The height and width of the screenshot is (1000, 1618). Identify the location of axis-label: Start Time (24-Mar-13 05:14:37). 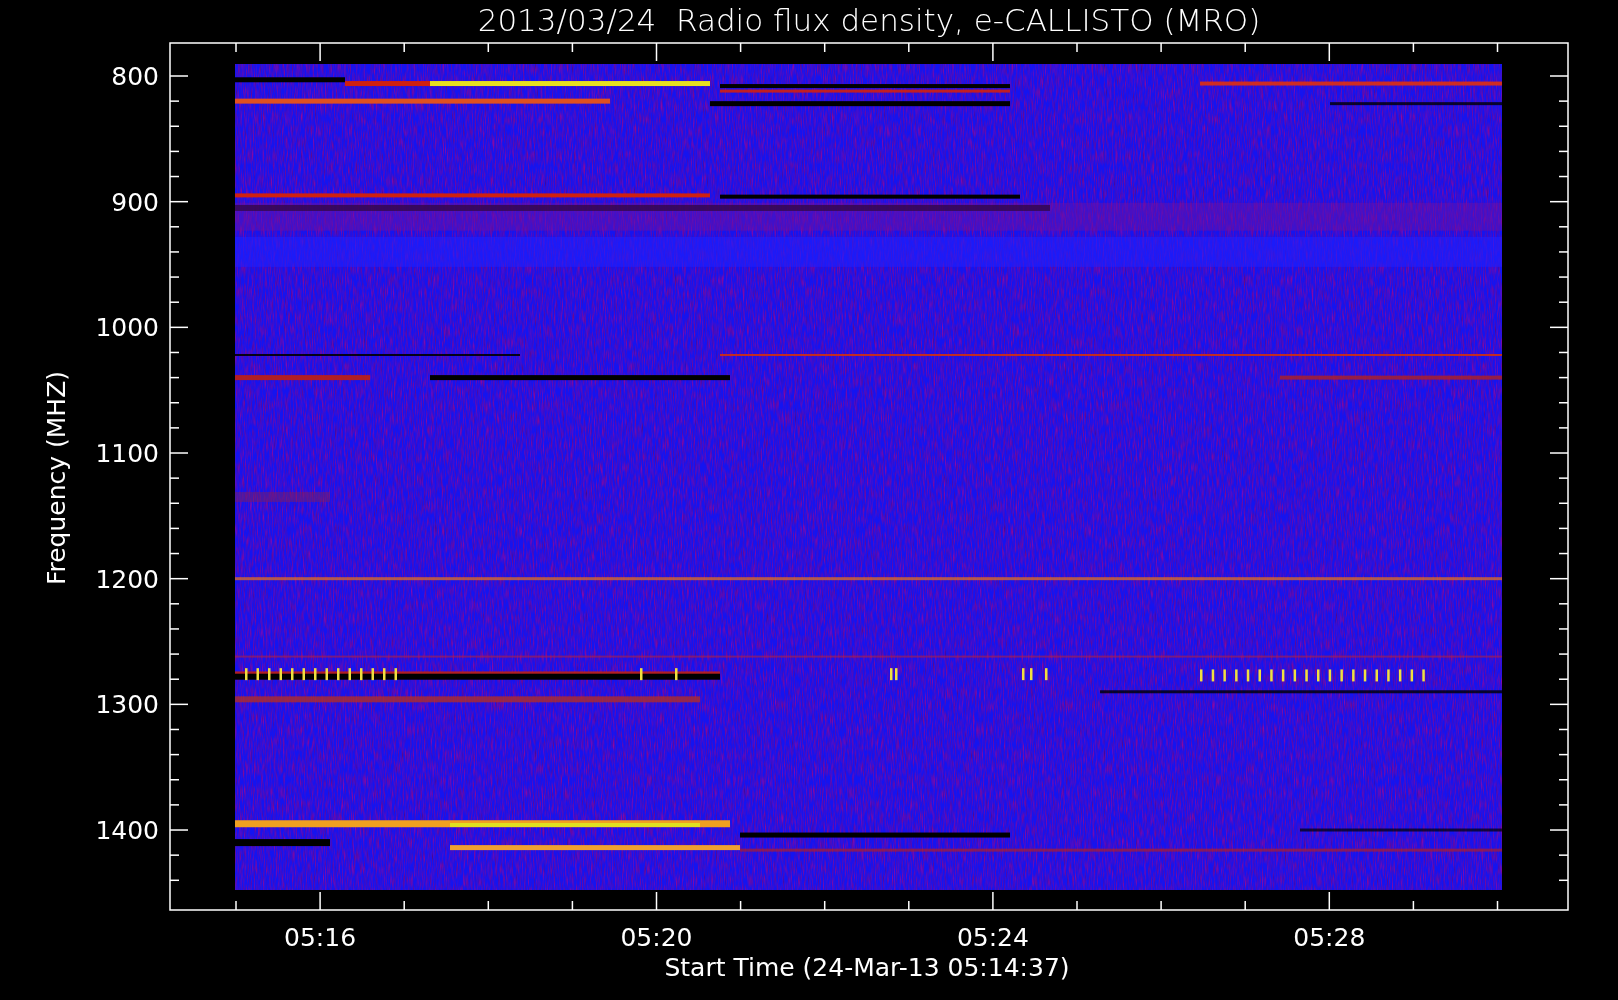
(867, 967).